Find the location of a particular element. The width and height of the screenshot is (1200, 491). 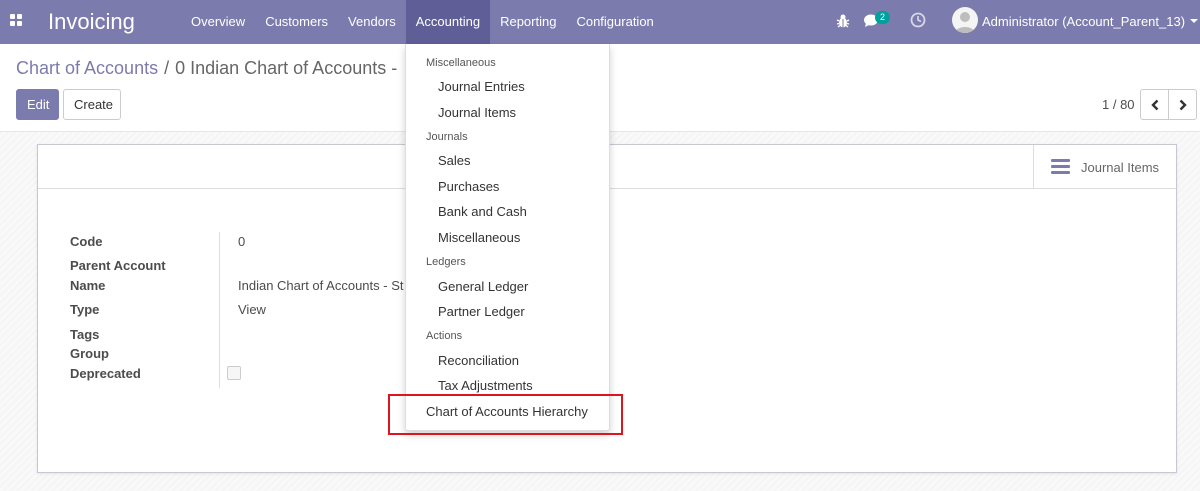

app-brand: Invoicing is located at coordinates (91, 22).